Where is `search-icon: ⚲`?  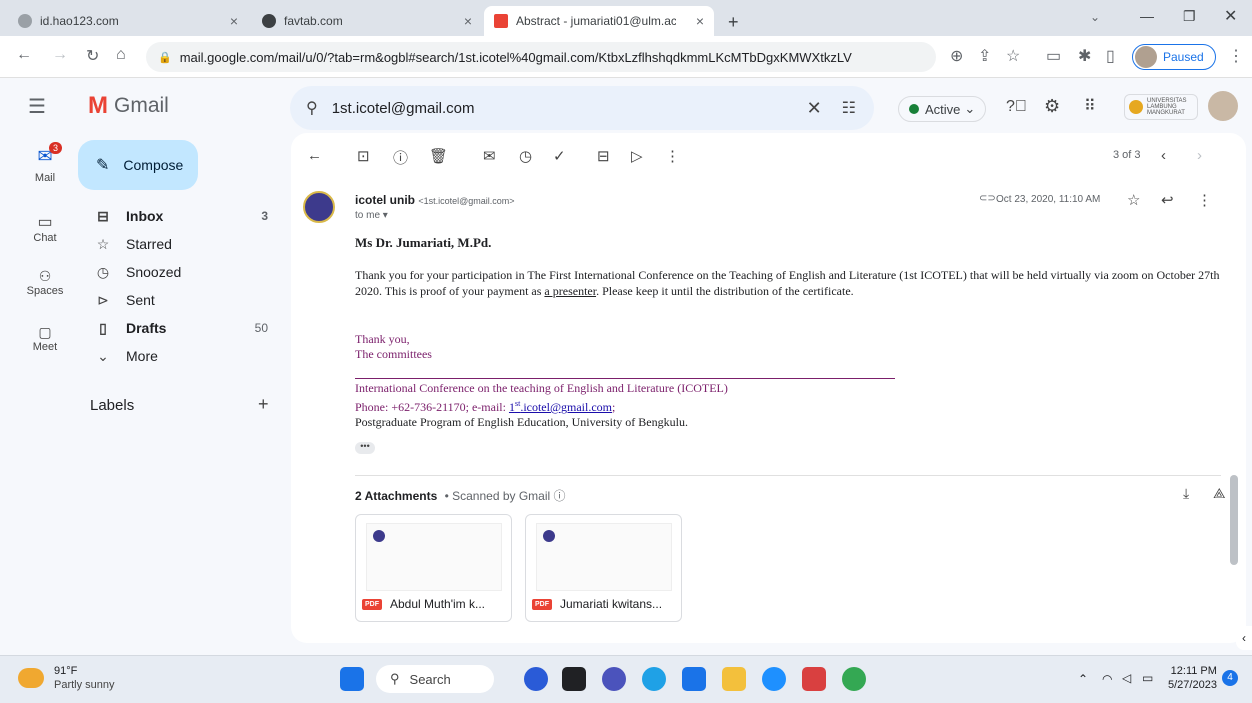
search-icon: ⚲ is located at coordinates (312, 108).